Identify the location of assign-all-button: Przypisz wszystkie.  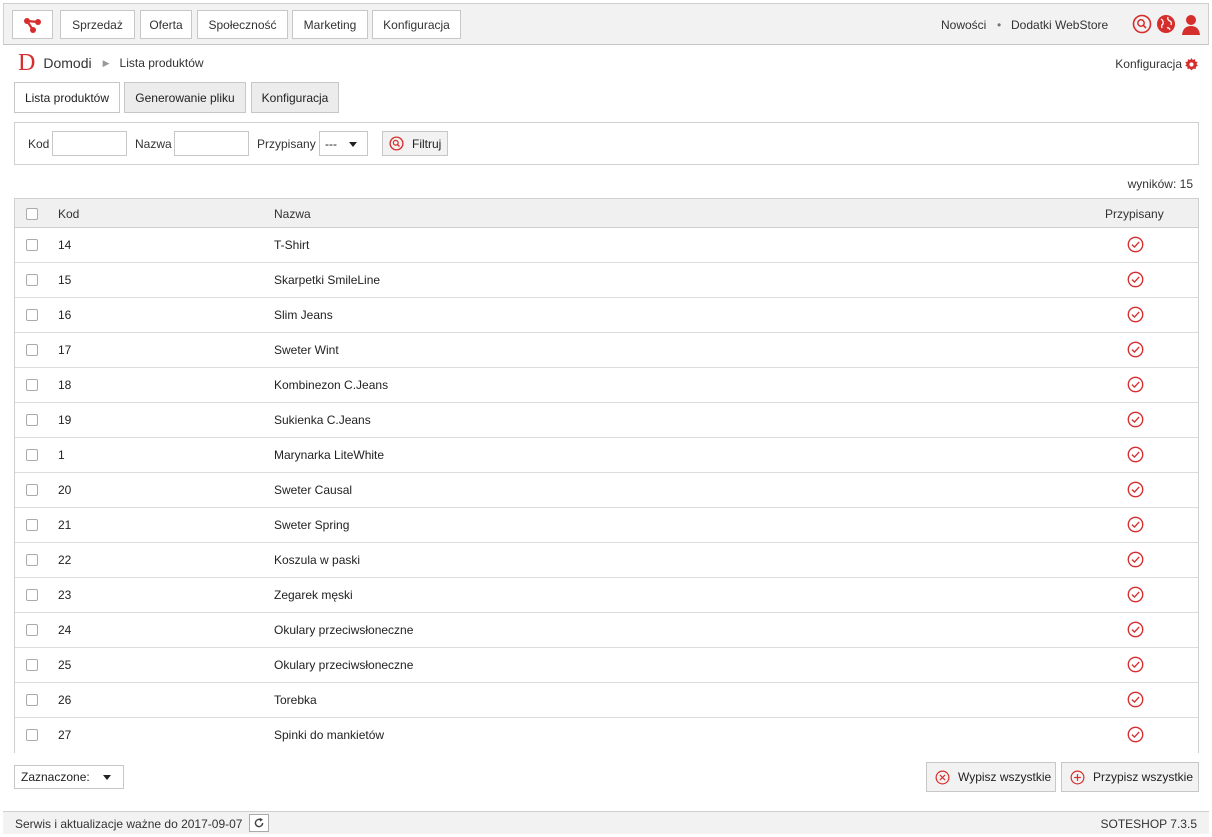
(1130, 777).